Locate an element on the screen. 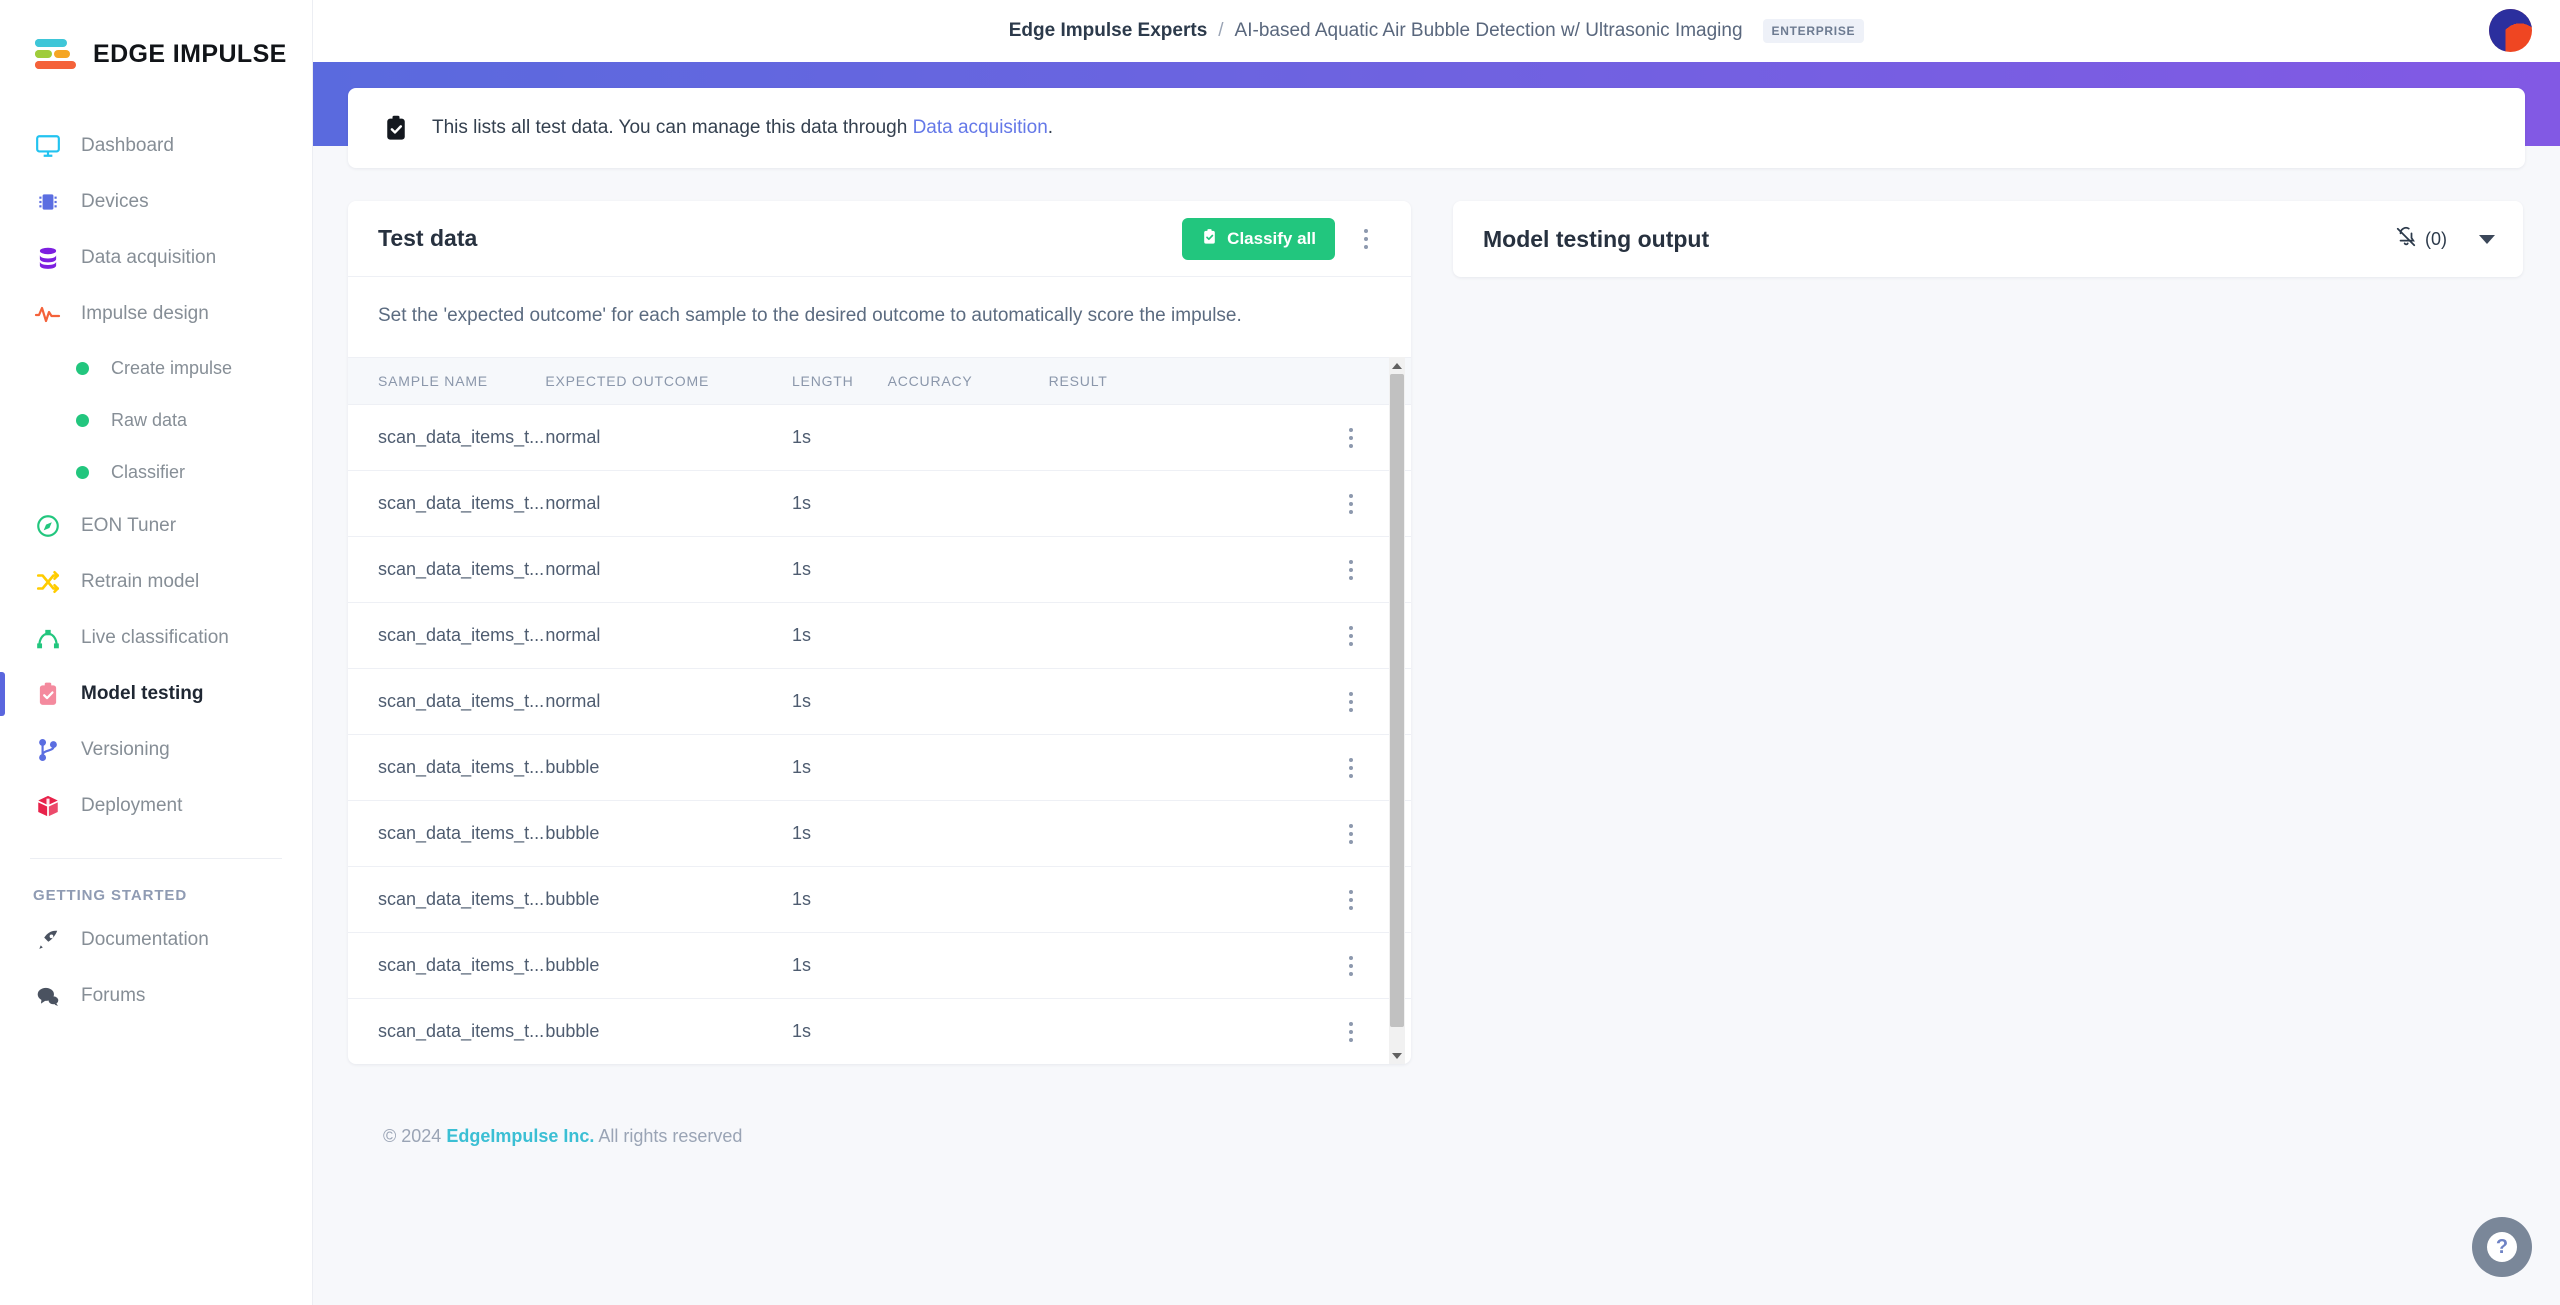 The image size is (2560, 1305). notifications-toggle: (0) is located at coordinates (2421, 239).